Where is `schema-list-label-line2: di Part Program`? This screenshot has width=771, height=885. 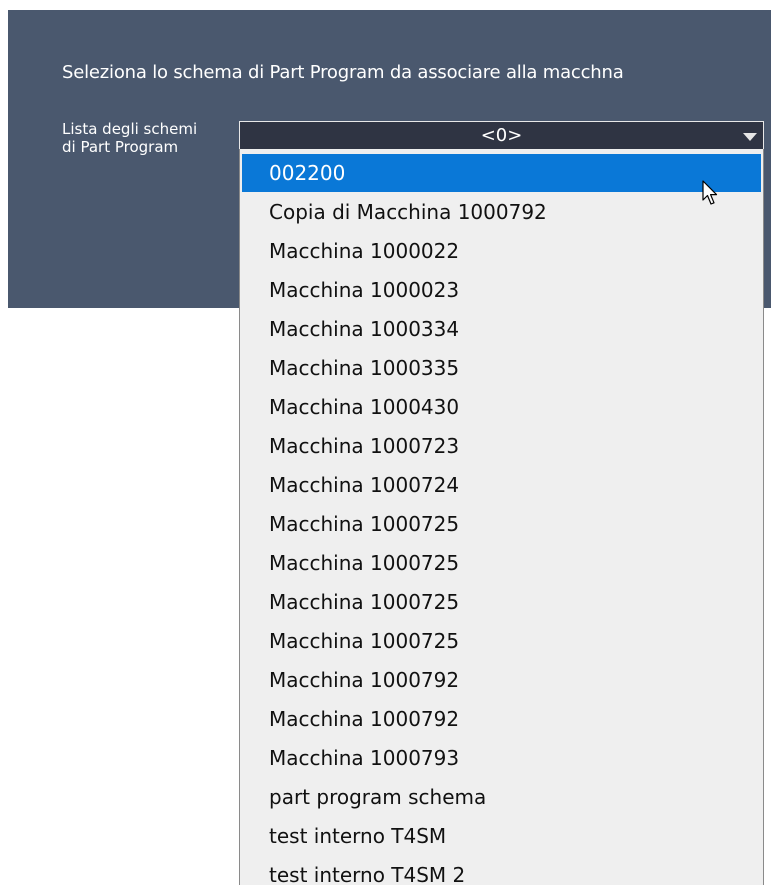
schema-list-label-line2: di Part Program is located at coordinates (120, 147).